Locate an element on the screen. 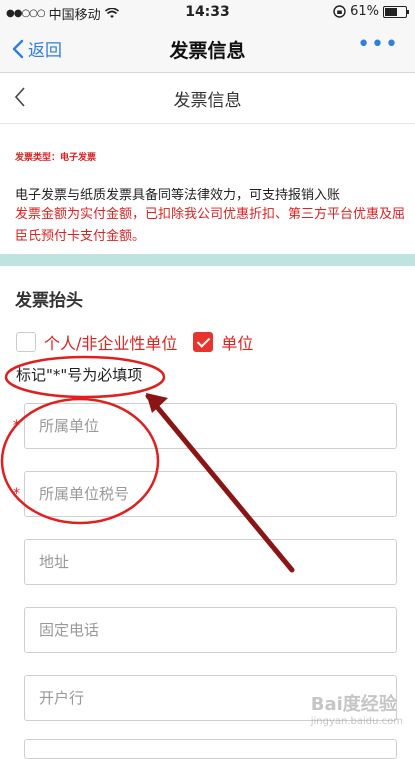 This screenshot has height=759, width=415. address-field is located at coordinates (210, 562).